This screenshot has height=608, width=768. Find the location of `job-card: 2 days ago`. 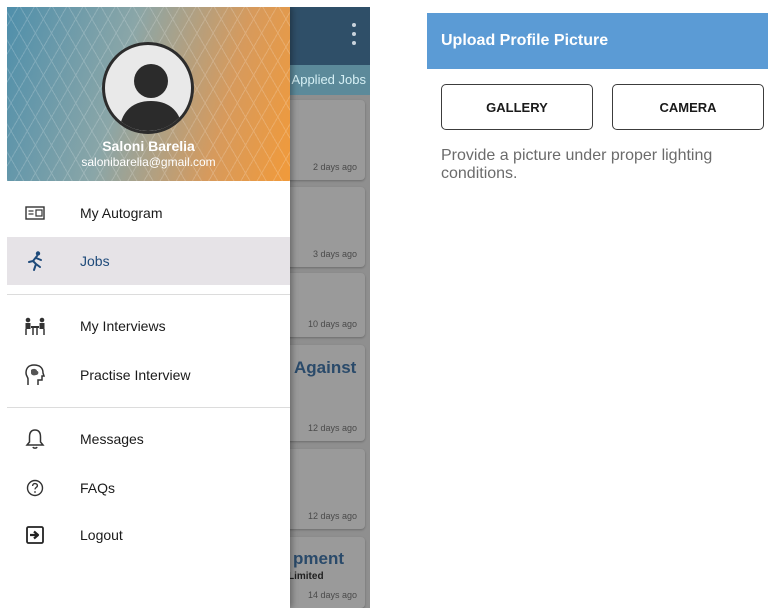

job-card: 2 days ago is located at coordinates (321, 140).